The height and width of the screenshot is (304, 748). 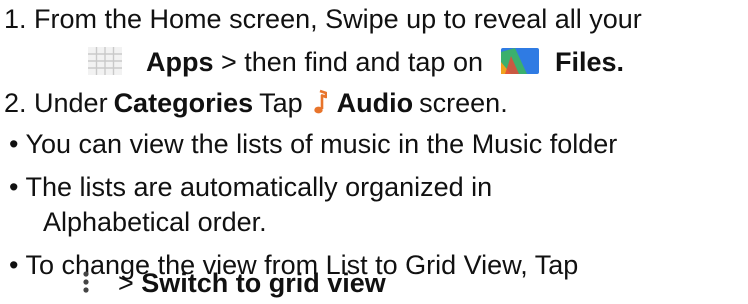 I want to click on step-2-text: 2. Under Categories Tap Audio screen., so click(x=256, y=103).